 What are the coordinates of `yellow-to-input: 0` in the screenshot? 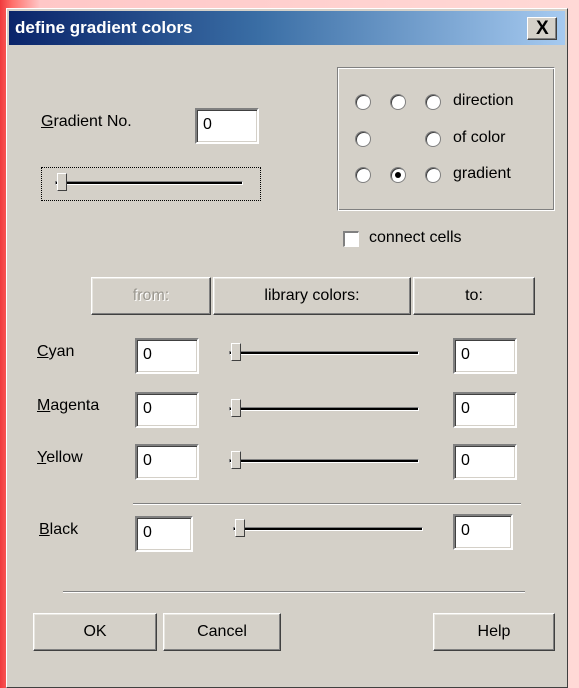 It's located at (485, 462).